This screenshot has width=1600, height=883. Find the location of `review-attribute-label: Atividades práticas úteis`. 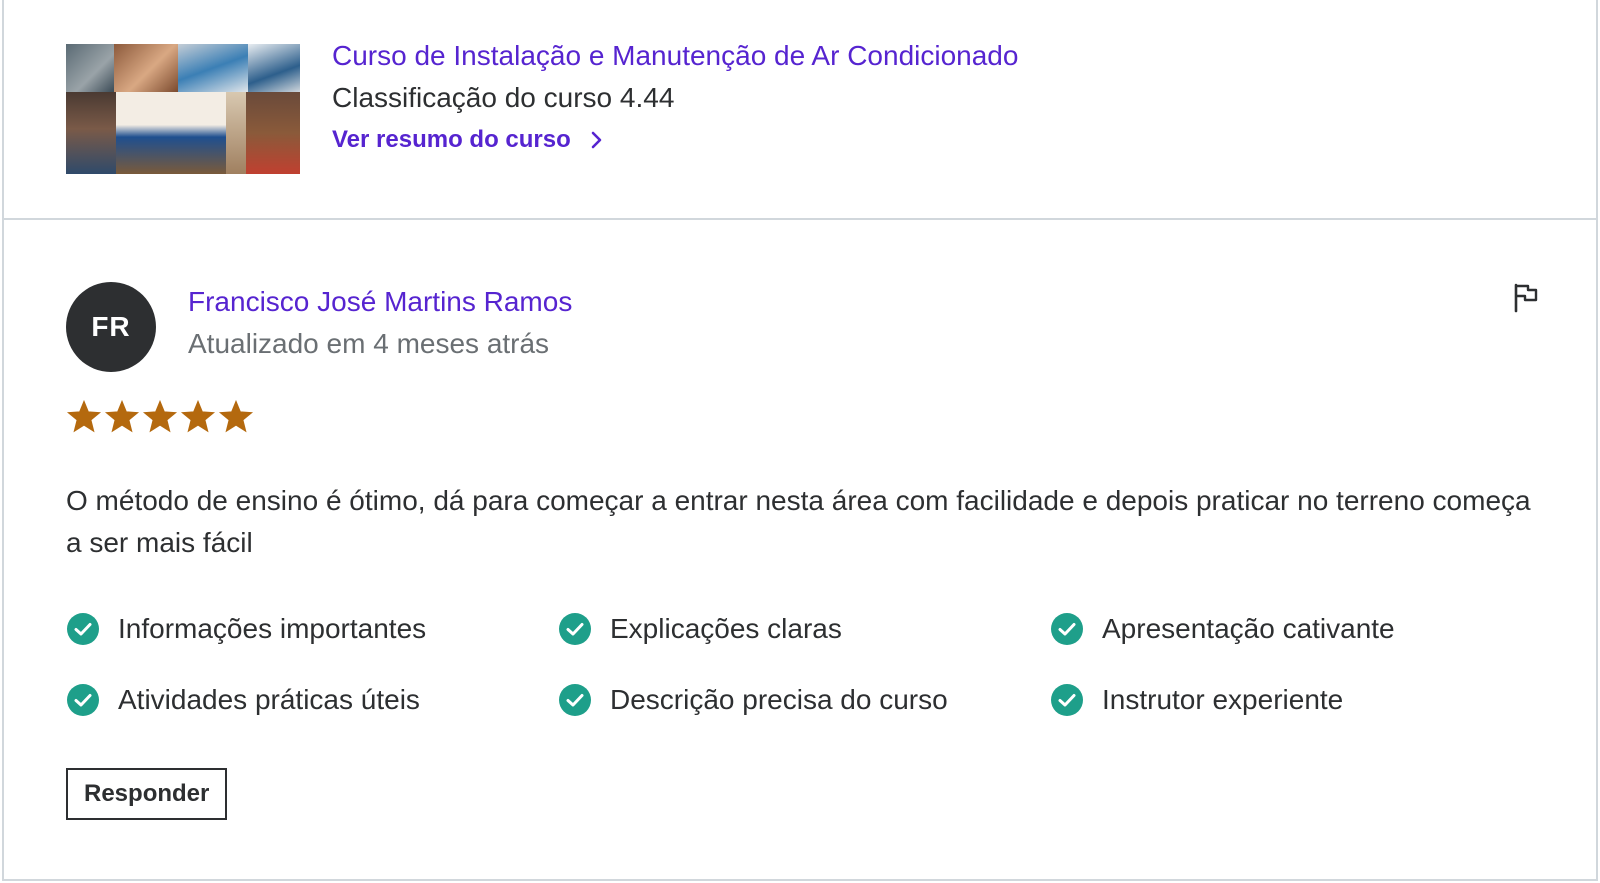

review-attribute-label: Atividades práticas úteis is located at coordinates (269, 699).